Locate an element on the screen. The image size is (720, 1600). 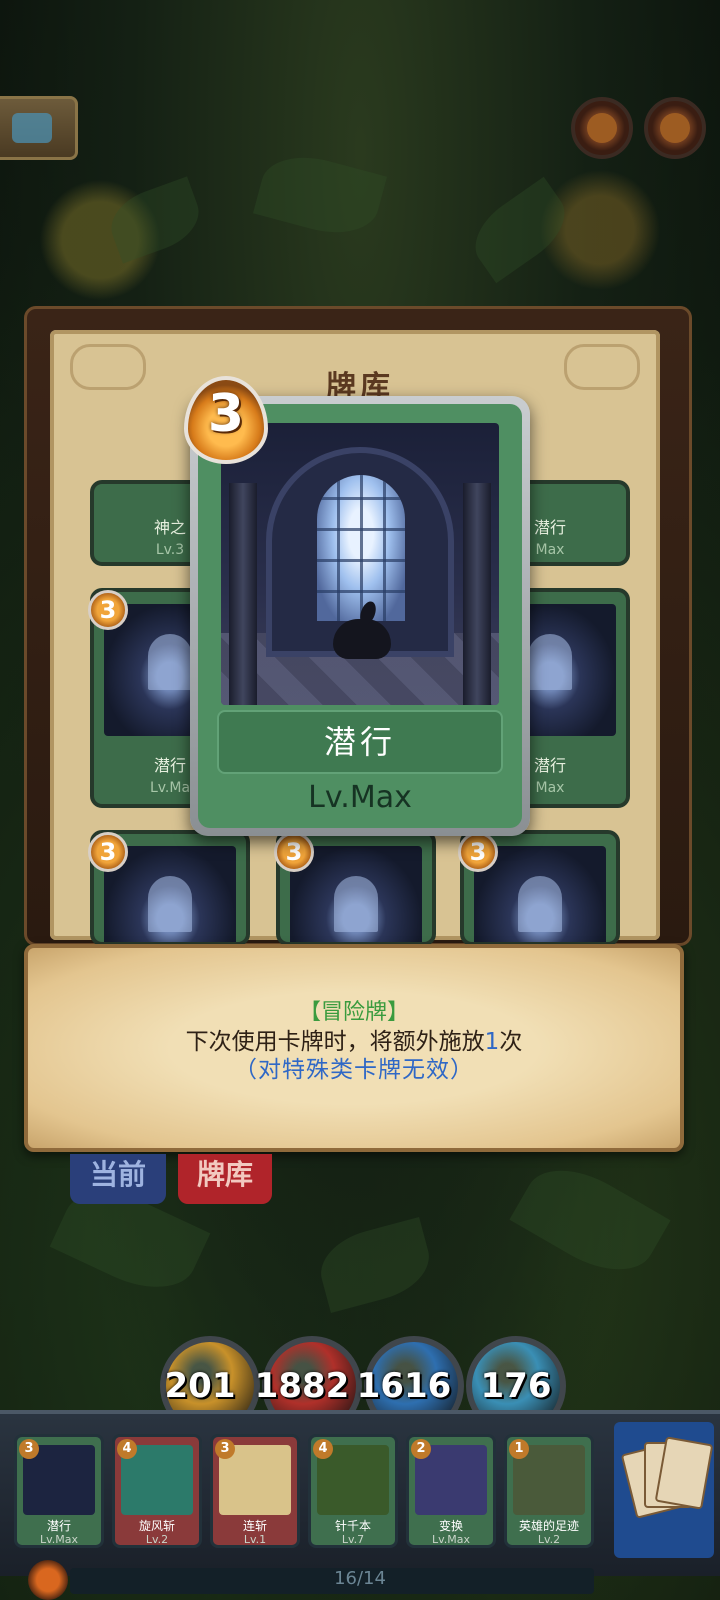
card-back is located at coordinates (684, 1473).